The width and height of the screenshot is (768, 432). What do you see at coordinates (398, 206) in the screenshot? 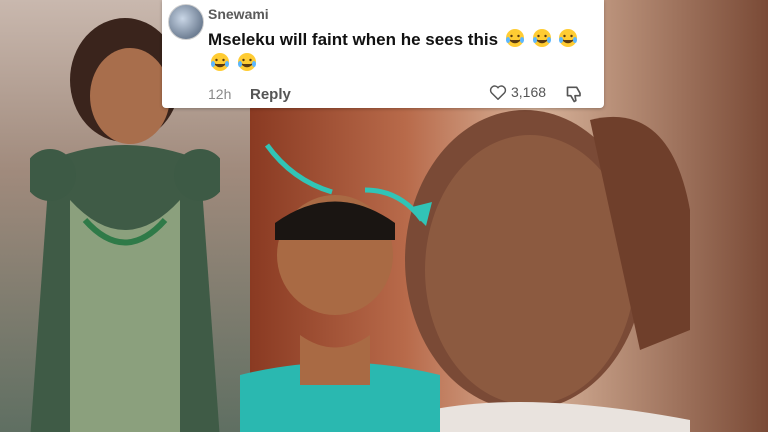
I see `teal-arrow-right` at bounding box center [398, 206].